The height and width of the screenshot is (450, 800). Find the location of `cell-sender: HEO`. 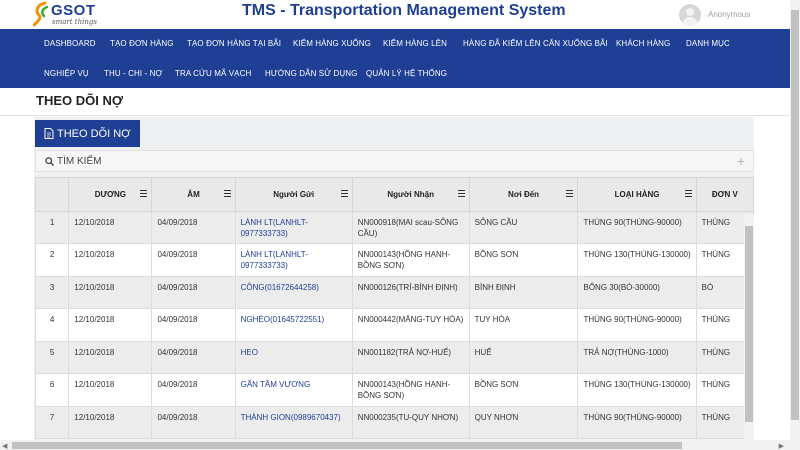

cell-sender: HEO is located at coordinates (293, 357).